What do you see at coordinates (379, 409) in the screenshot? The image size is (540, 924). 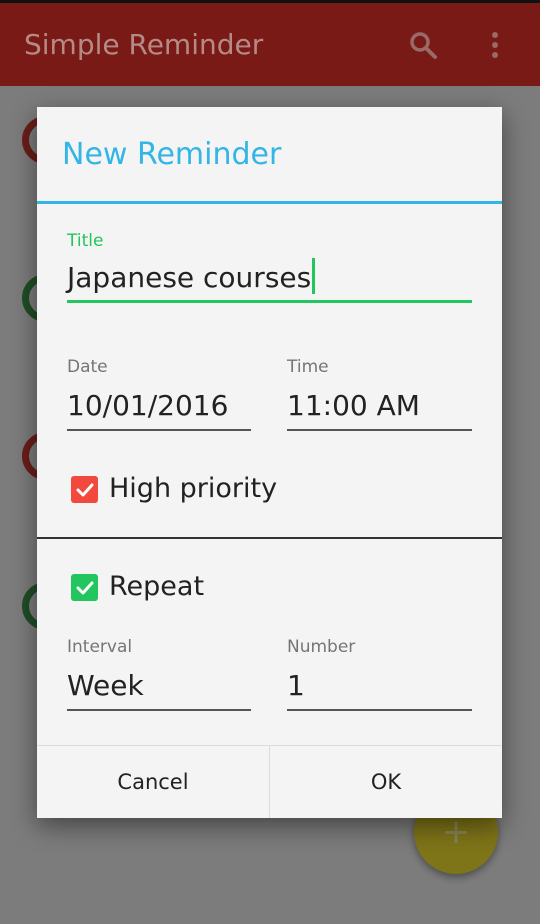 I see `time-field: 11:00 AM` at bounding box center [379, 409].